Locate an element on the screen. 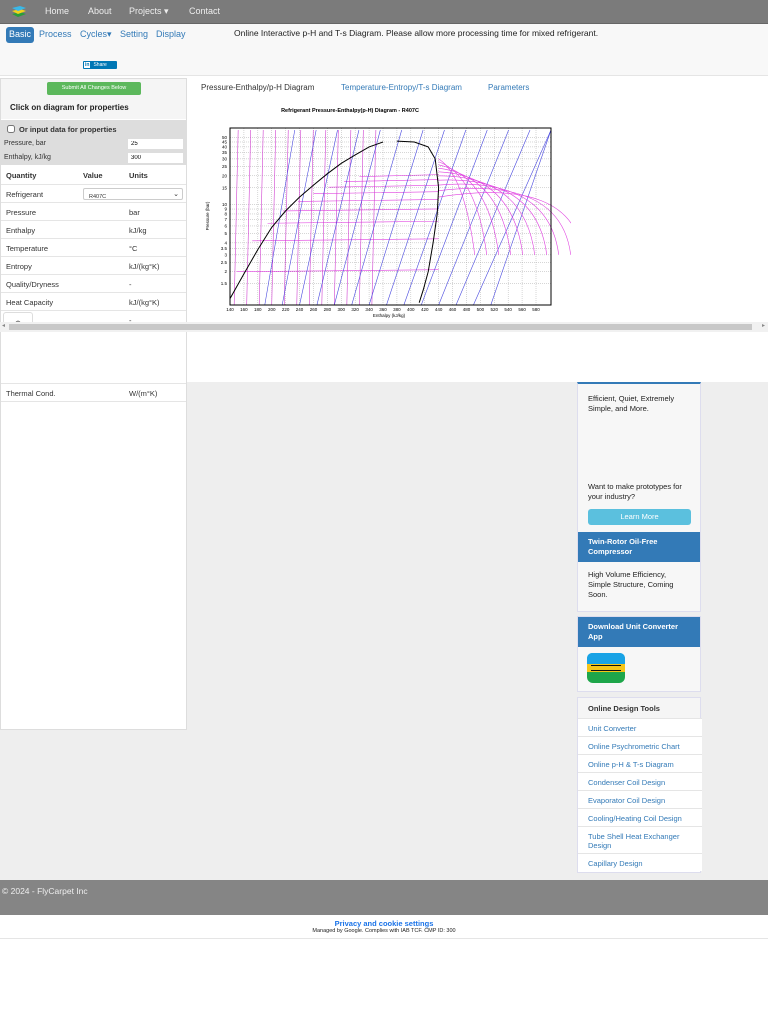 Image resolution: width=768 pixels, height=1024 pixels. y-tick-label: 15 is located at coordinates (225, 187).